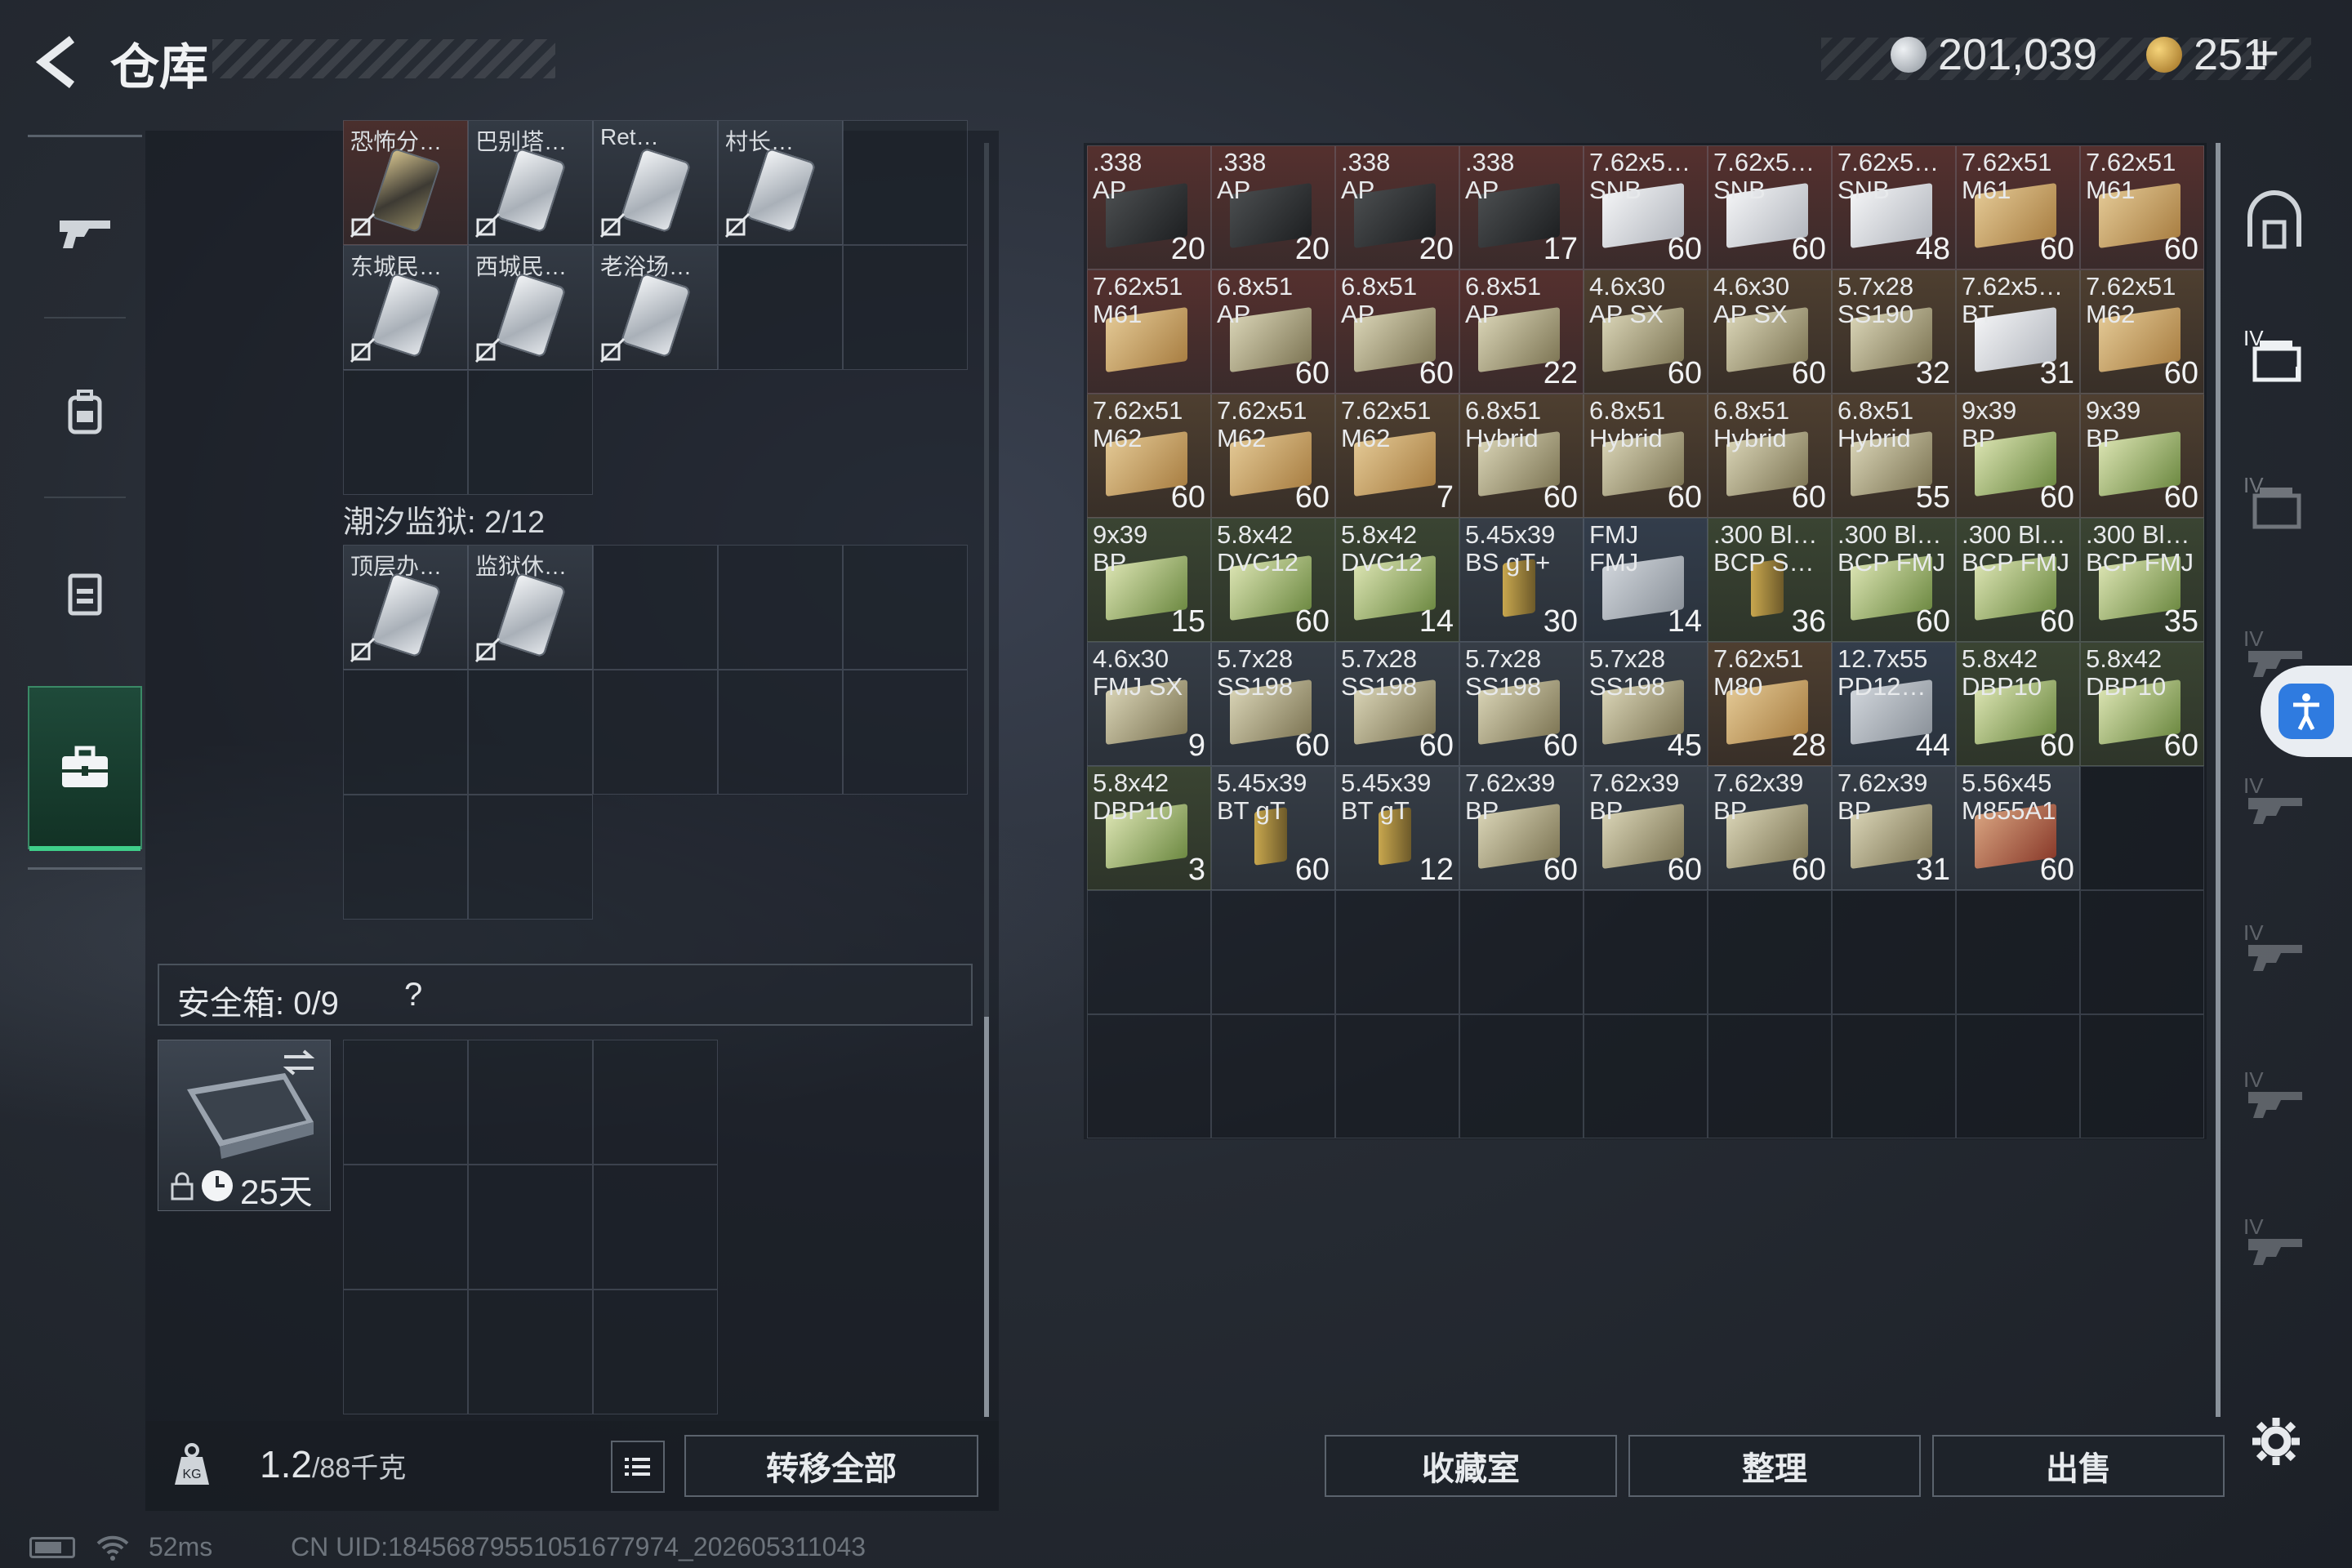 Image resolution: width=2352 pixels, height=1568 pixels. I want to click on prison-section-label: 潮汐监狱: 2/12, so click(445, 523).